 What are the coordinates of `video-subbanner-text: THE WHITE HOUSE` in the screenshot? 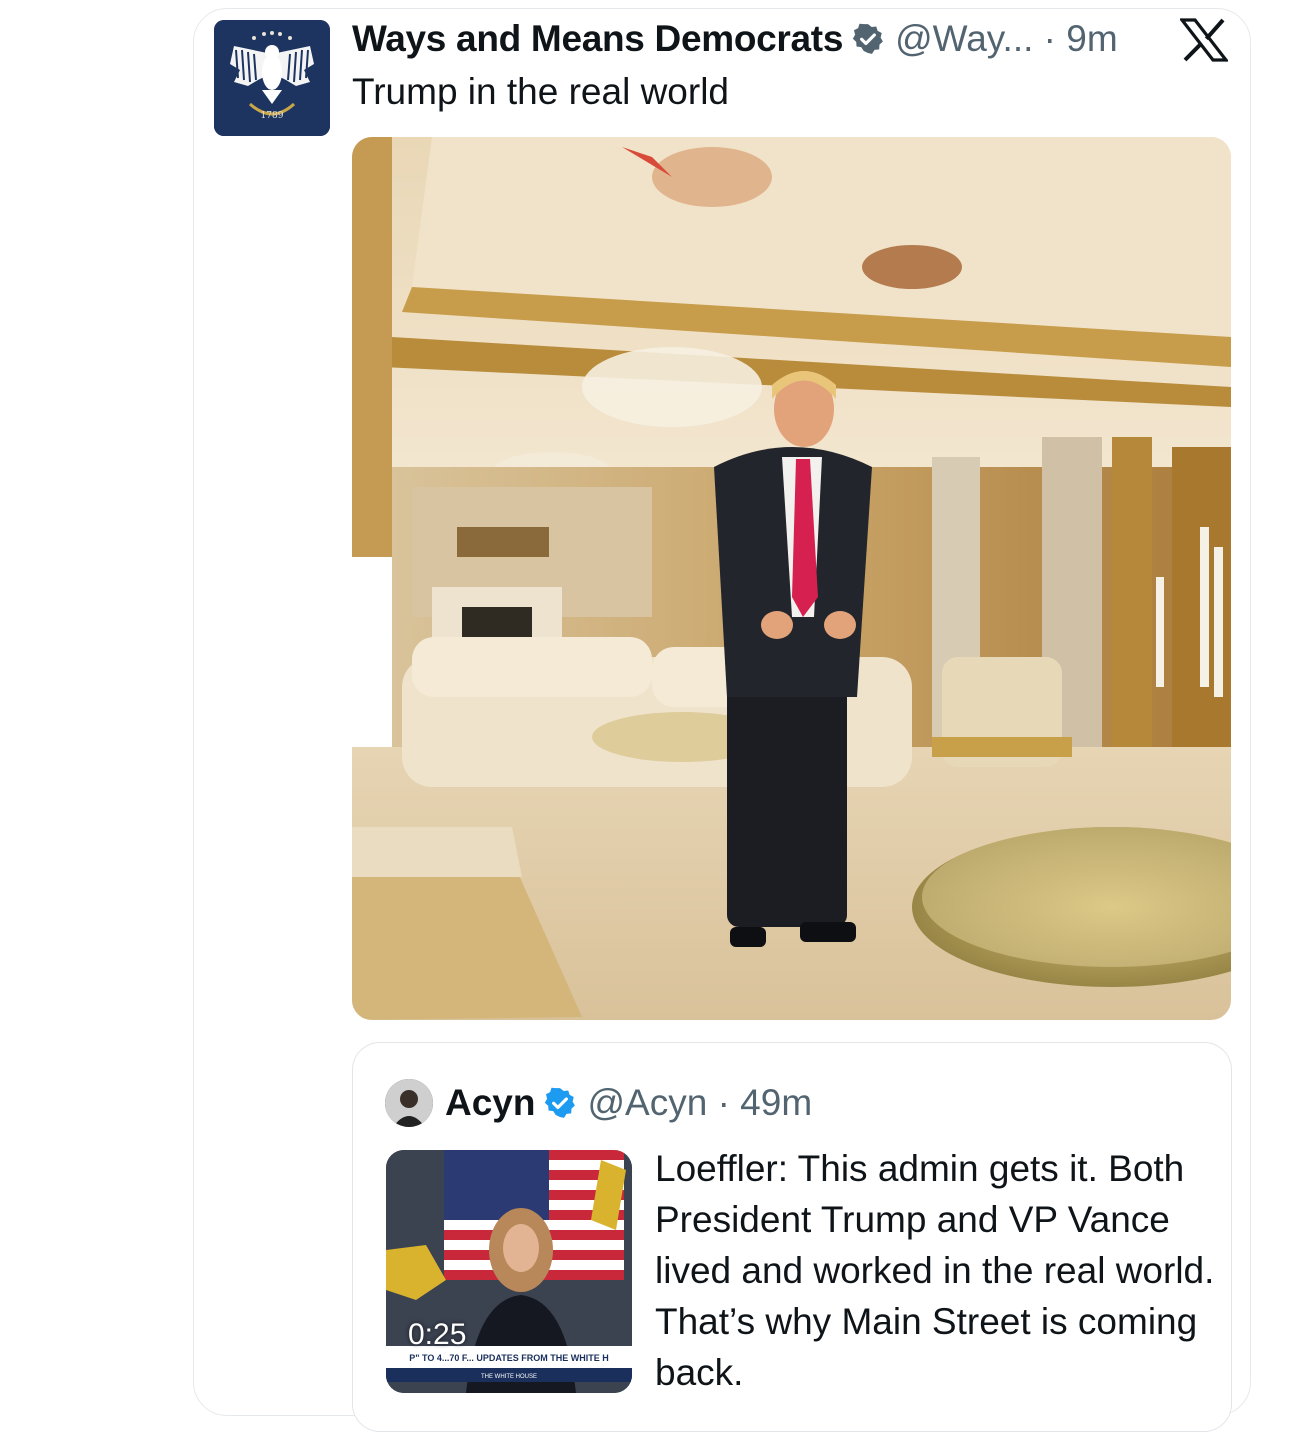 It's located at (509, 1377).